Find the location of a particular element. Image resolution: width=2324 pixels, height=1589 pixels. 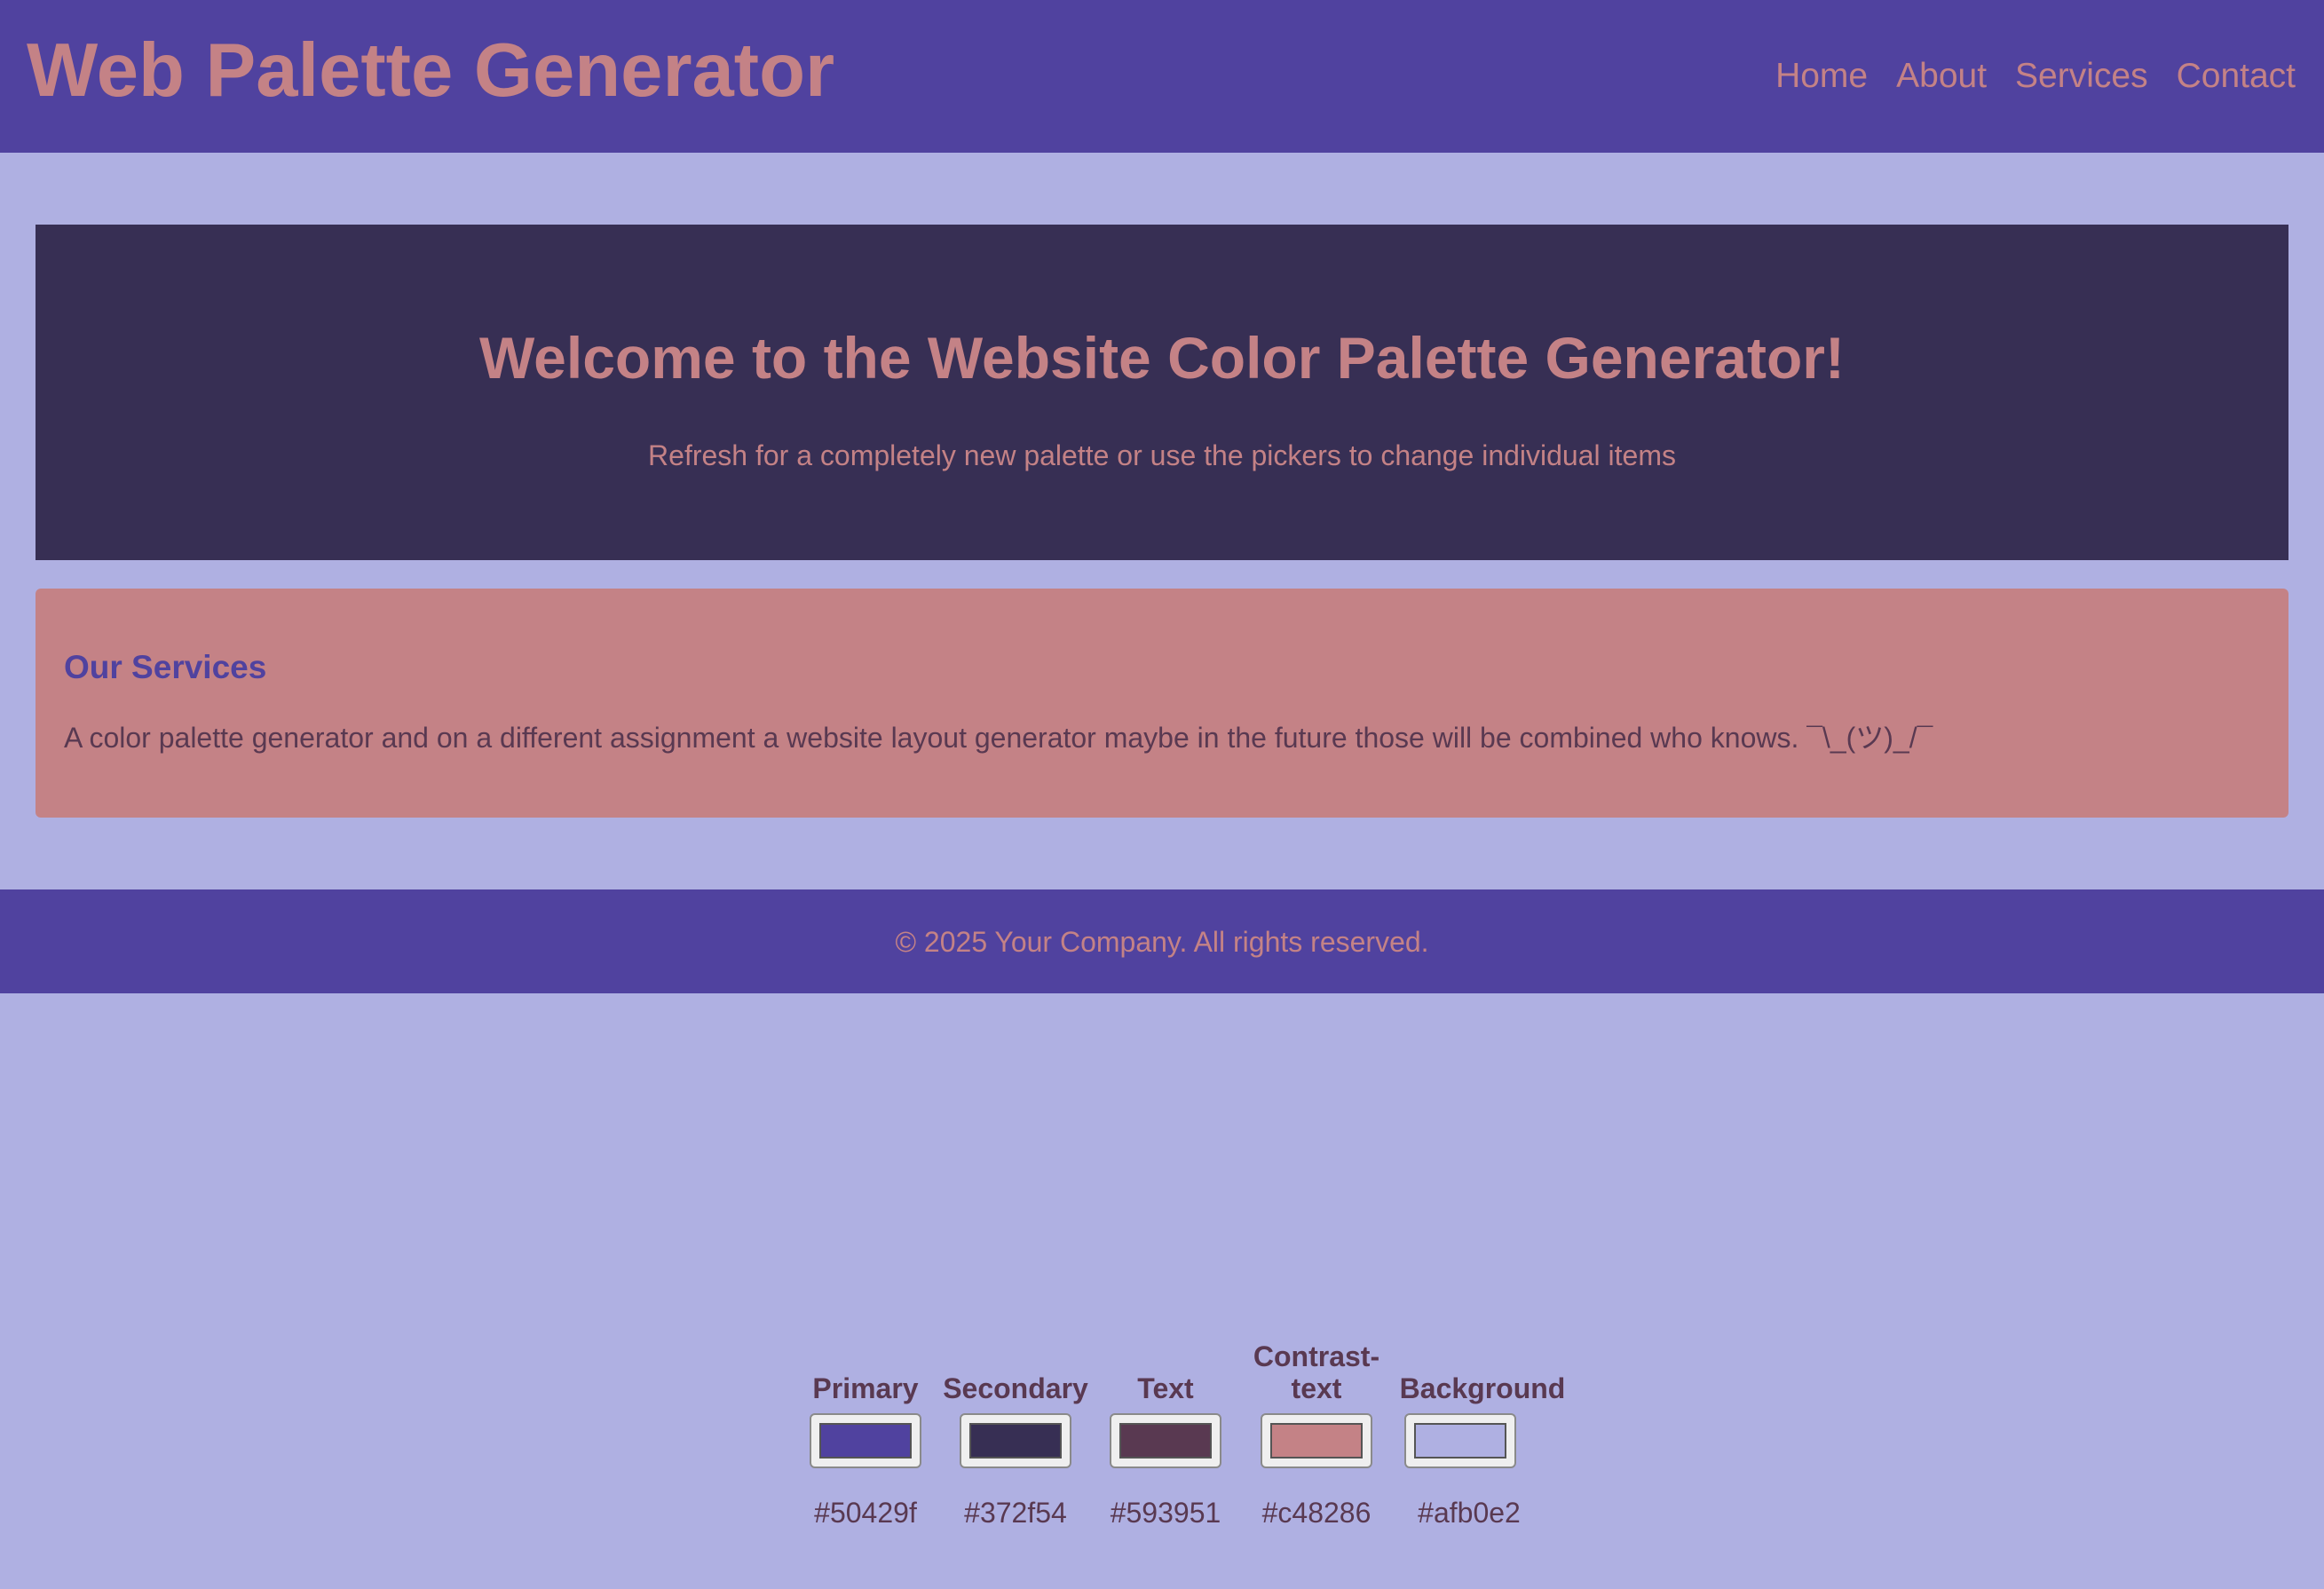

picker-contrast-text: Contrast-text #c48286 is located at coordinates (1316, 1441).